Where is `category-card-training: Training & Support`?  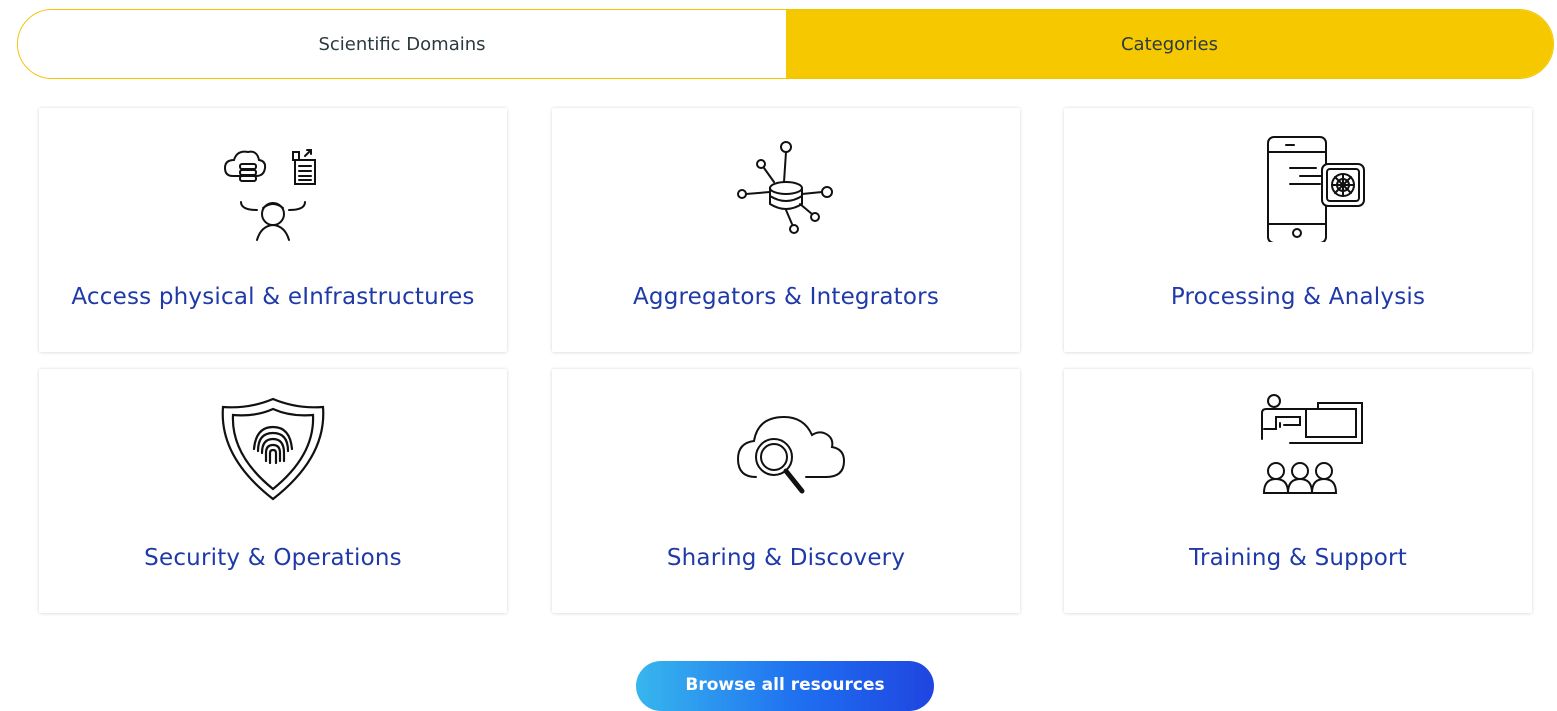 category-card-training: Training & Support is located at coordinates (1298, 491).